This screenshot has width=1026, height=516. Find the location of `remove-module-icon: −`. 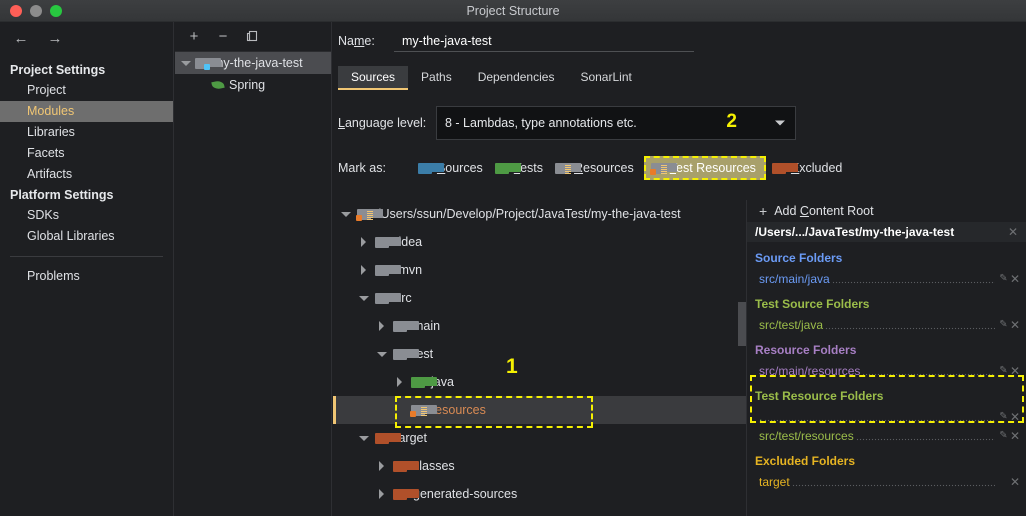

remove-module-icon: − is located at coordinates (223, 37).